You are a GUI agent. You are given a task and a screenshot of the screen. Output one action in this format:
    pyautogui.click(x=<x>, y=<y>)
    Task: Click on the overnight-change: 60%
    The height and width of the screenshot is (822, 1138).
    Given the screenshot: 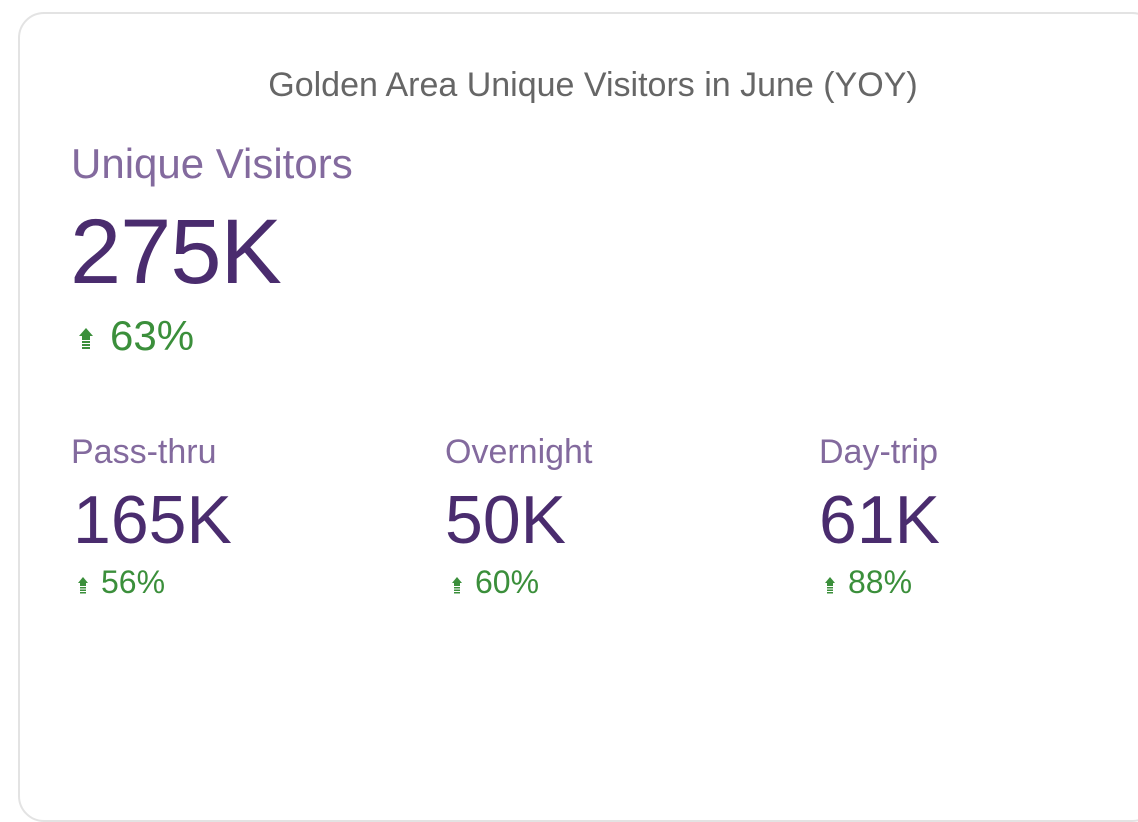 What is the action you would take?
    pyautogui.click(x=495, y=582)
    